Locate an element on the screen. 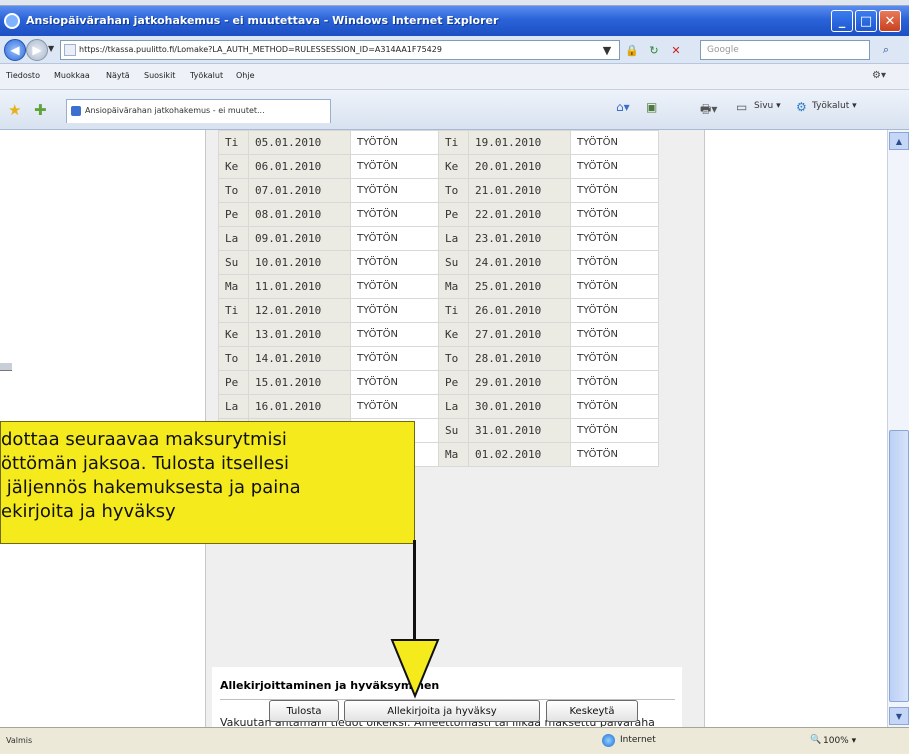 The height and width of the screenshot is (754, 909). page-menu-icon: ▭ is located at coordinates (741, 107).